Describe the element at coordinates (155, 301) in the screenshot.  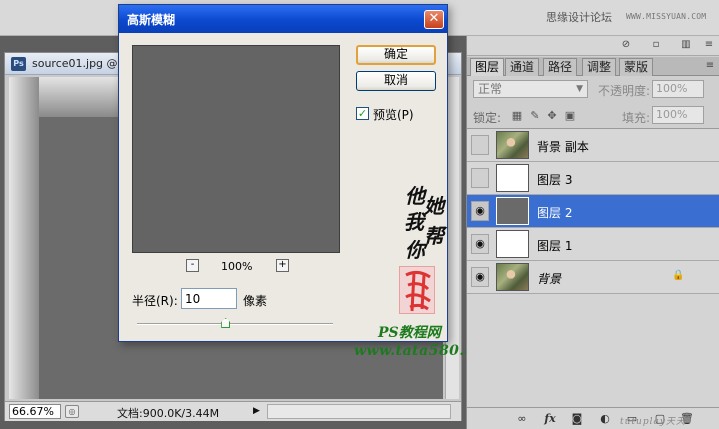
I see `radius-label: 半径(R):` at that location.